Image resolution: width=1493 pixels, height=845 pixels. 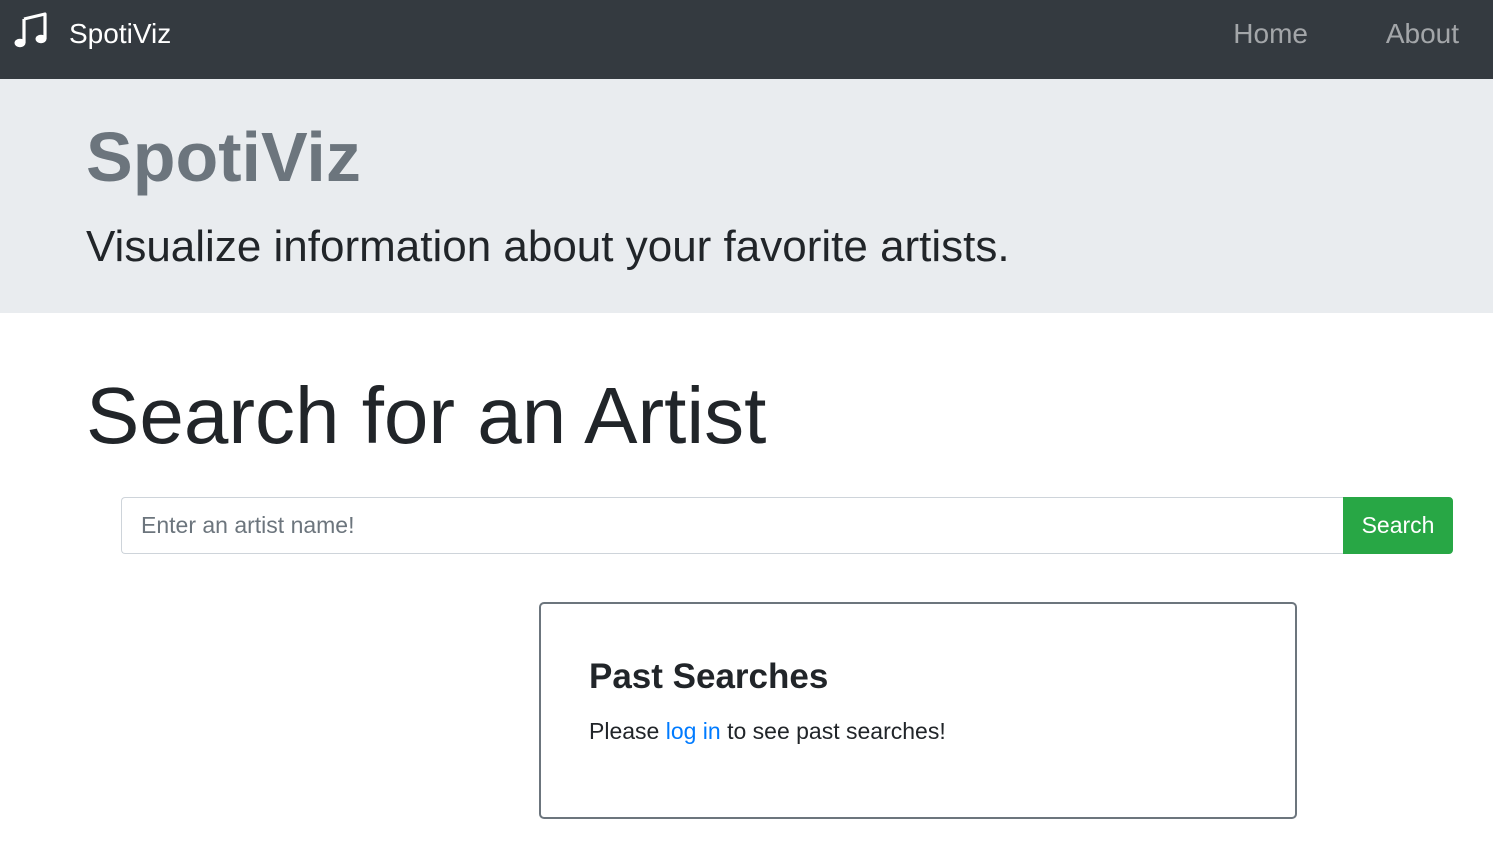 I want to click on login-link: log in, so click(x=693, y=731).